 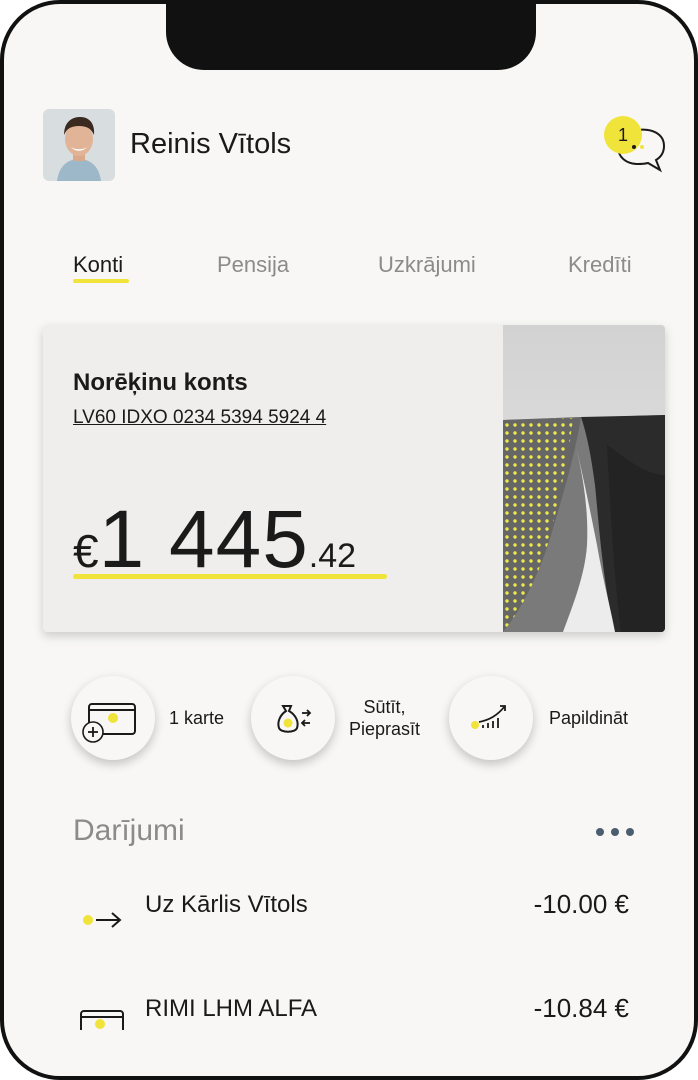 What do you see at coordinates (211, 144) in the screenshot?
I see `user-name: Reinis Vītols` at bounding box center [211, 144].